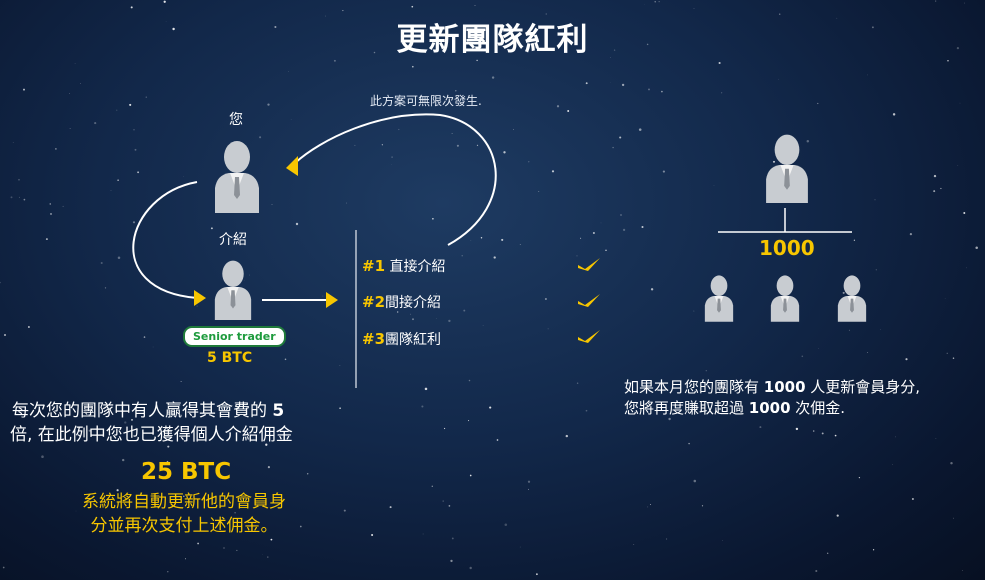 This screenshot has width=985, height=580. I want to click on bonus-text: 間接介紹, so click(413, 303).